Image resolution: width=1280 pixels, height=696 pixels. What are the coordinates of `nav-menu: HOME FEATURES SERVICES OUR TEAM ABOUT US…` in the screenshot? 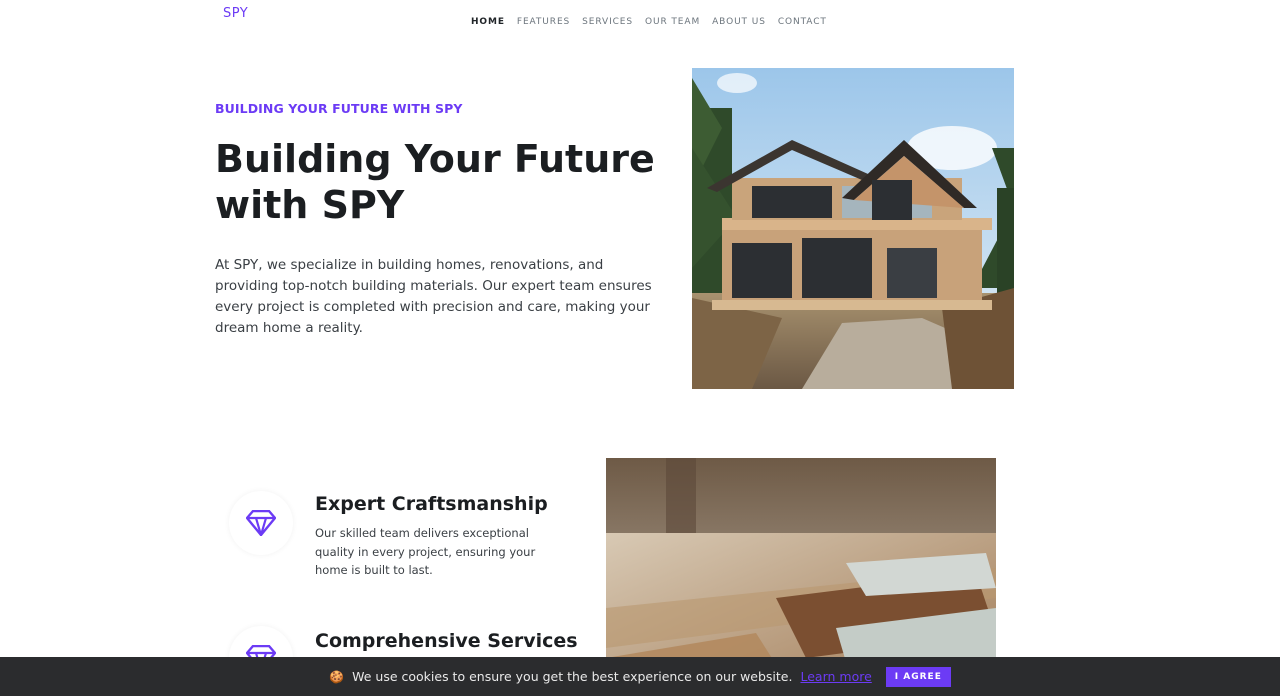 It's located at (649, 18).